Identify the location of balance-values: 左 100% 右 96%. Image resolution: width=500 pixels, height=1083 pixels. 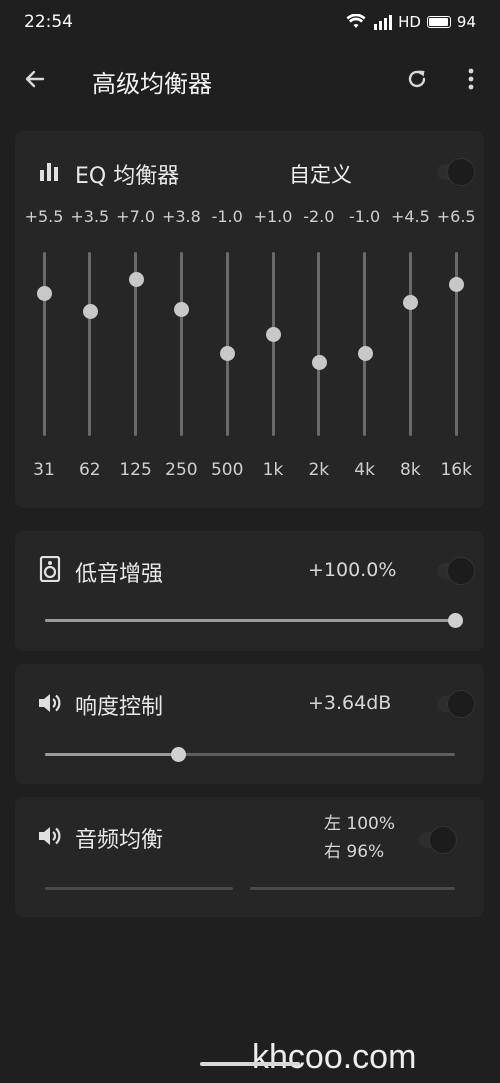
(359, 838).